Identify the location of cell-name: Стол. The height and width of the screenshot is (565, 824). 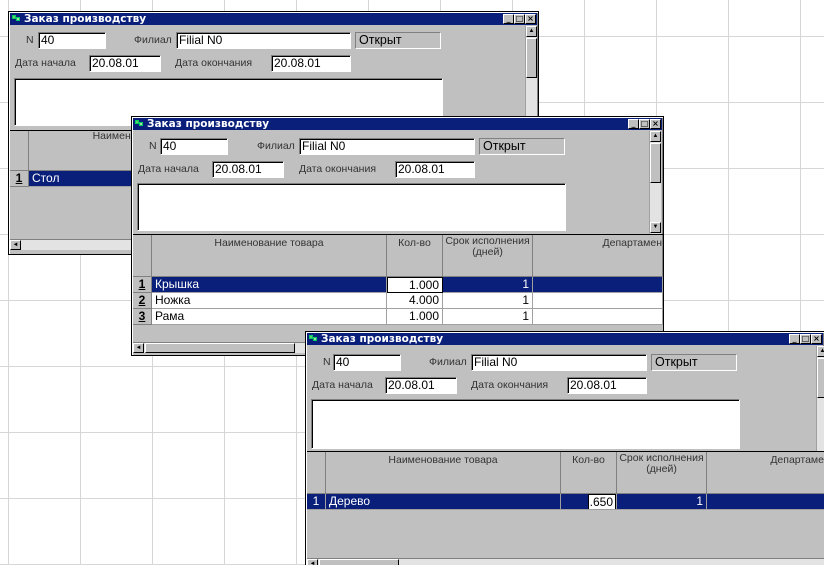
(84, 179).